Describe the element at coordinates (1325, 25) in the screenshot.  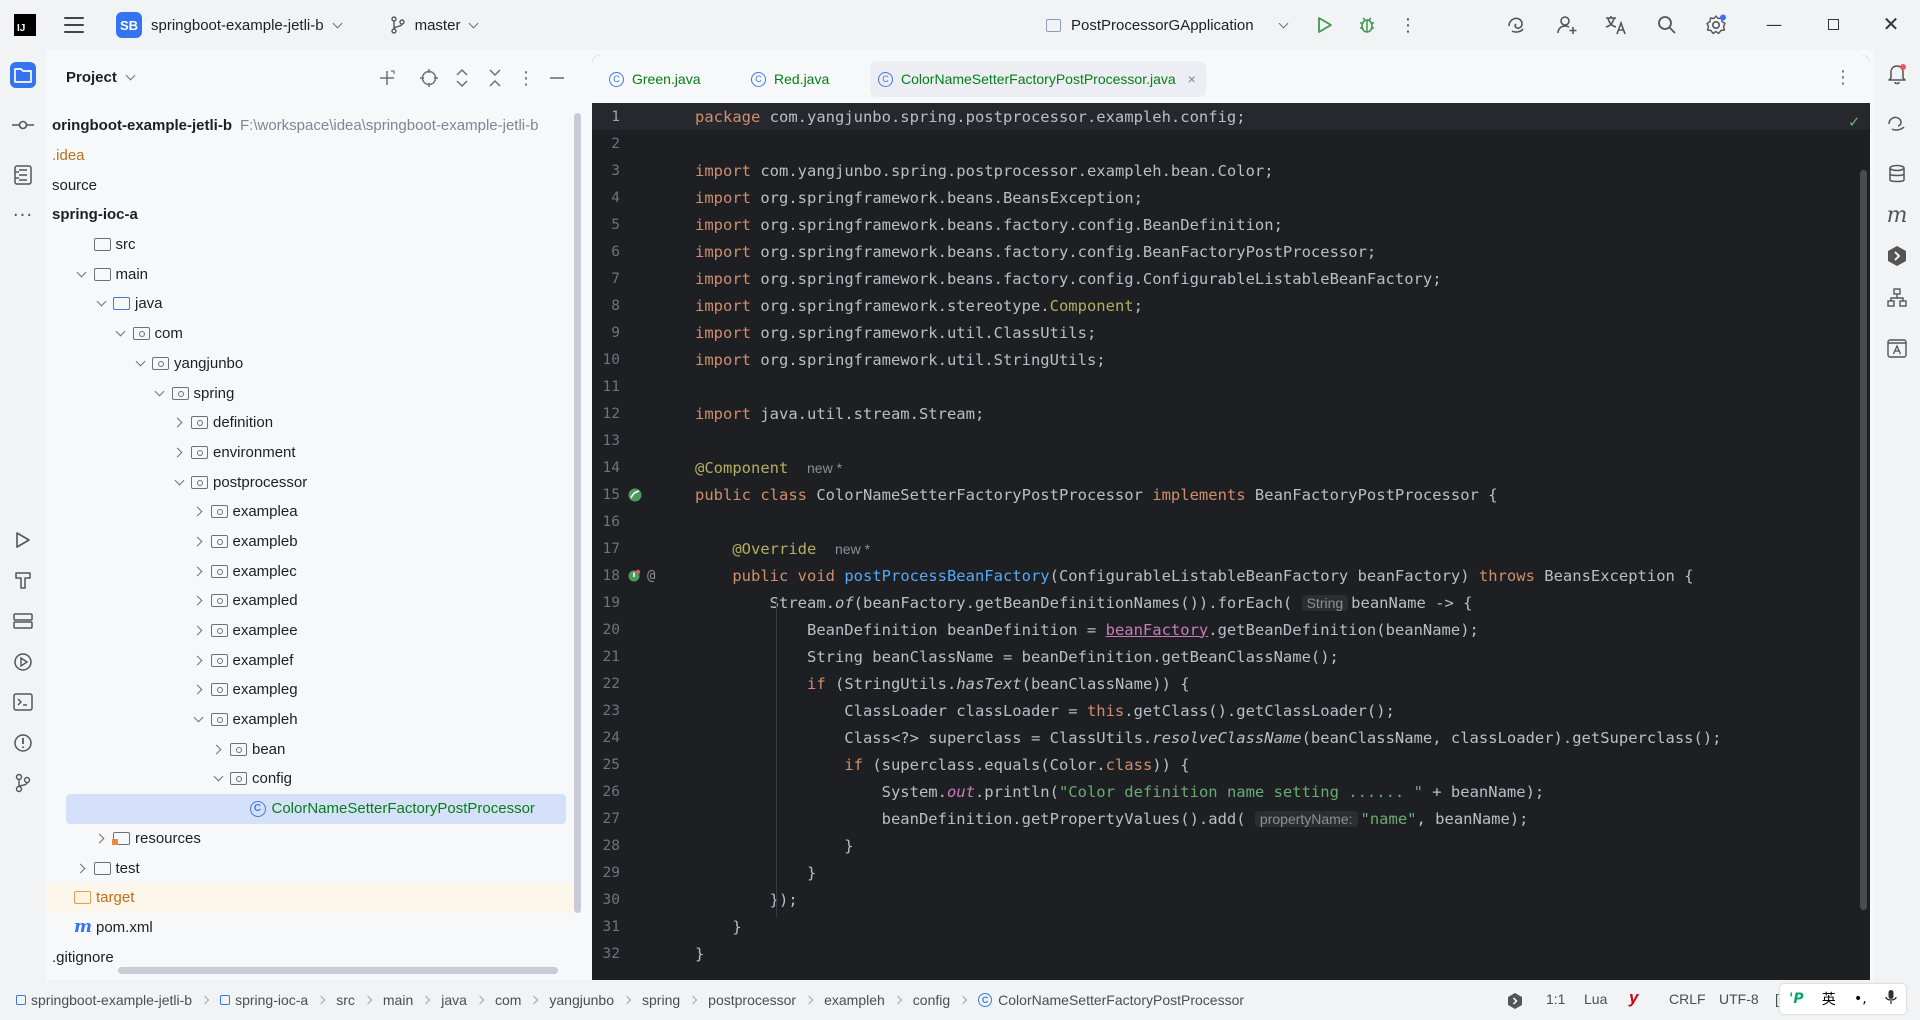
I see `run-icon` at that location.